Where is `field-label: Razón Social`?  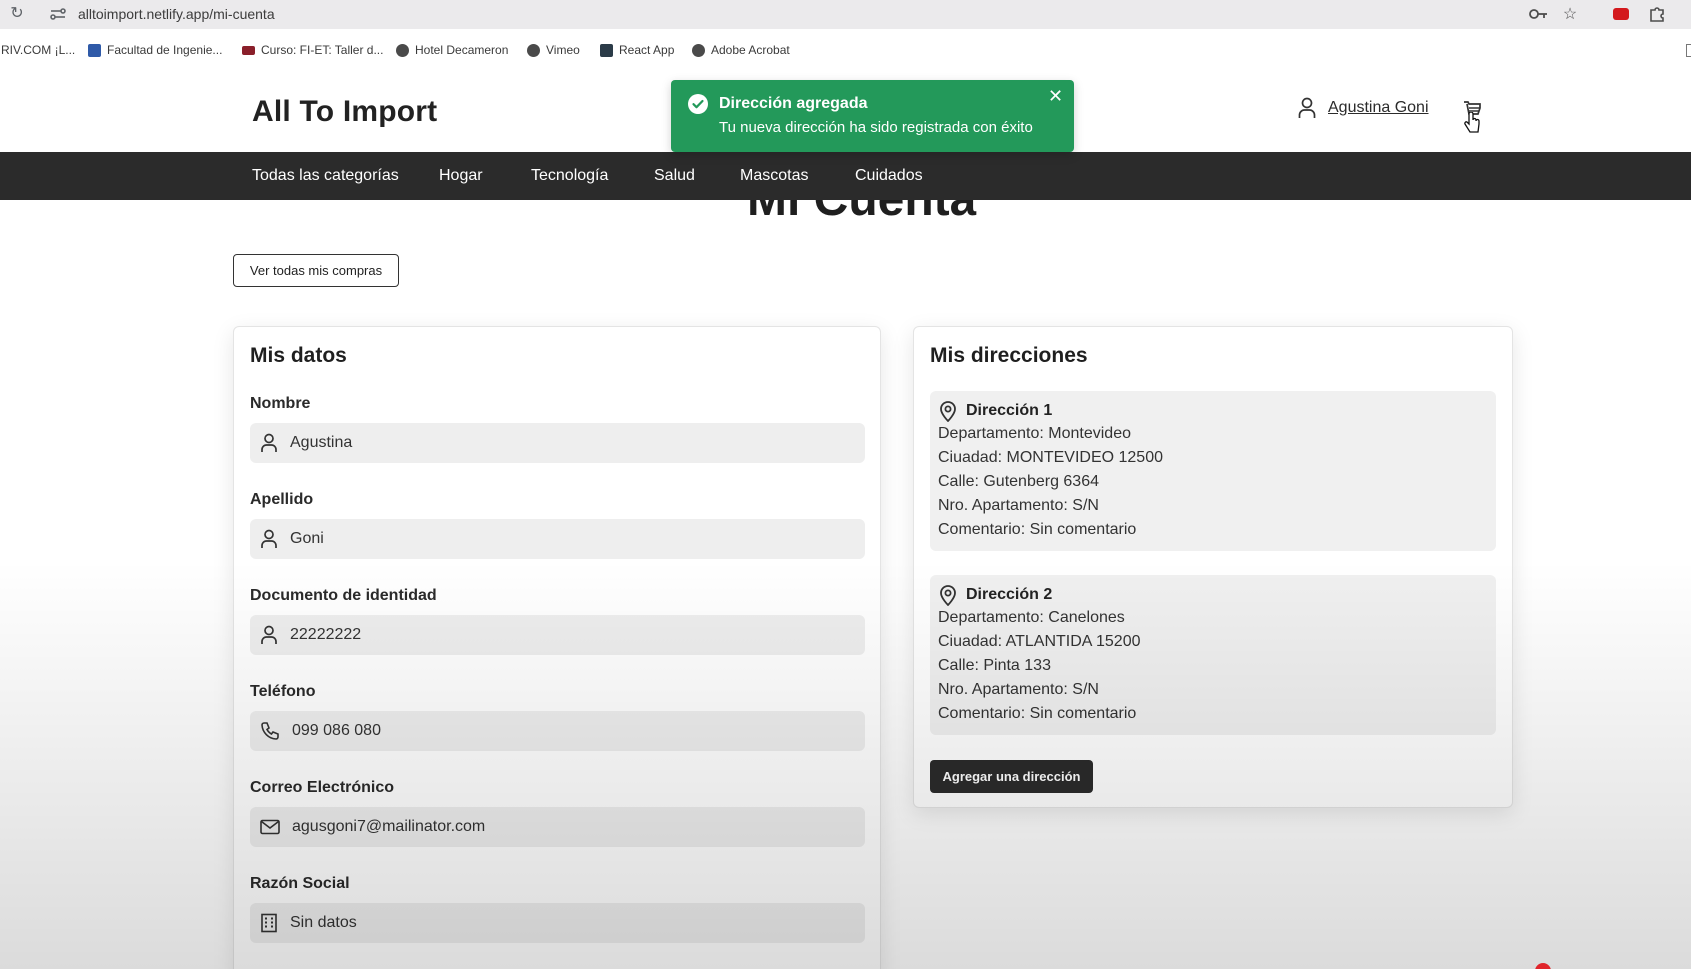
field-label: Razón Social is located at coordinates (300, 883).